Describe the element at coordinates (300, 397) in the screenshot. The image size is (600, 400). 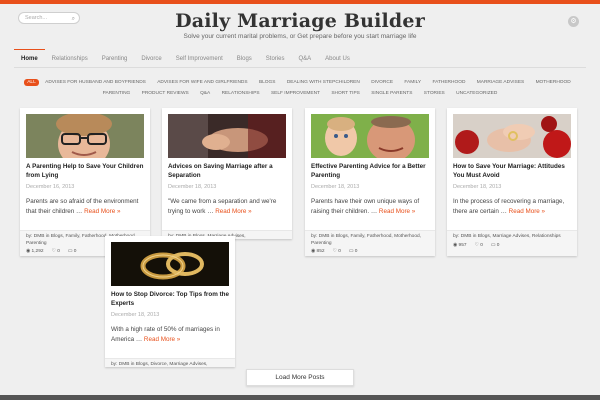
I see `bottom-bar` at that location.